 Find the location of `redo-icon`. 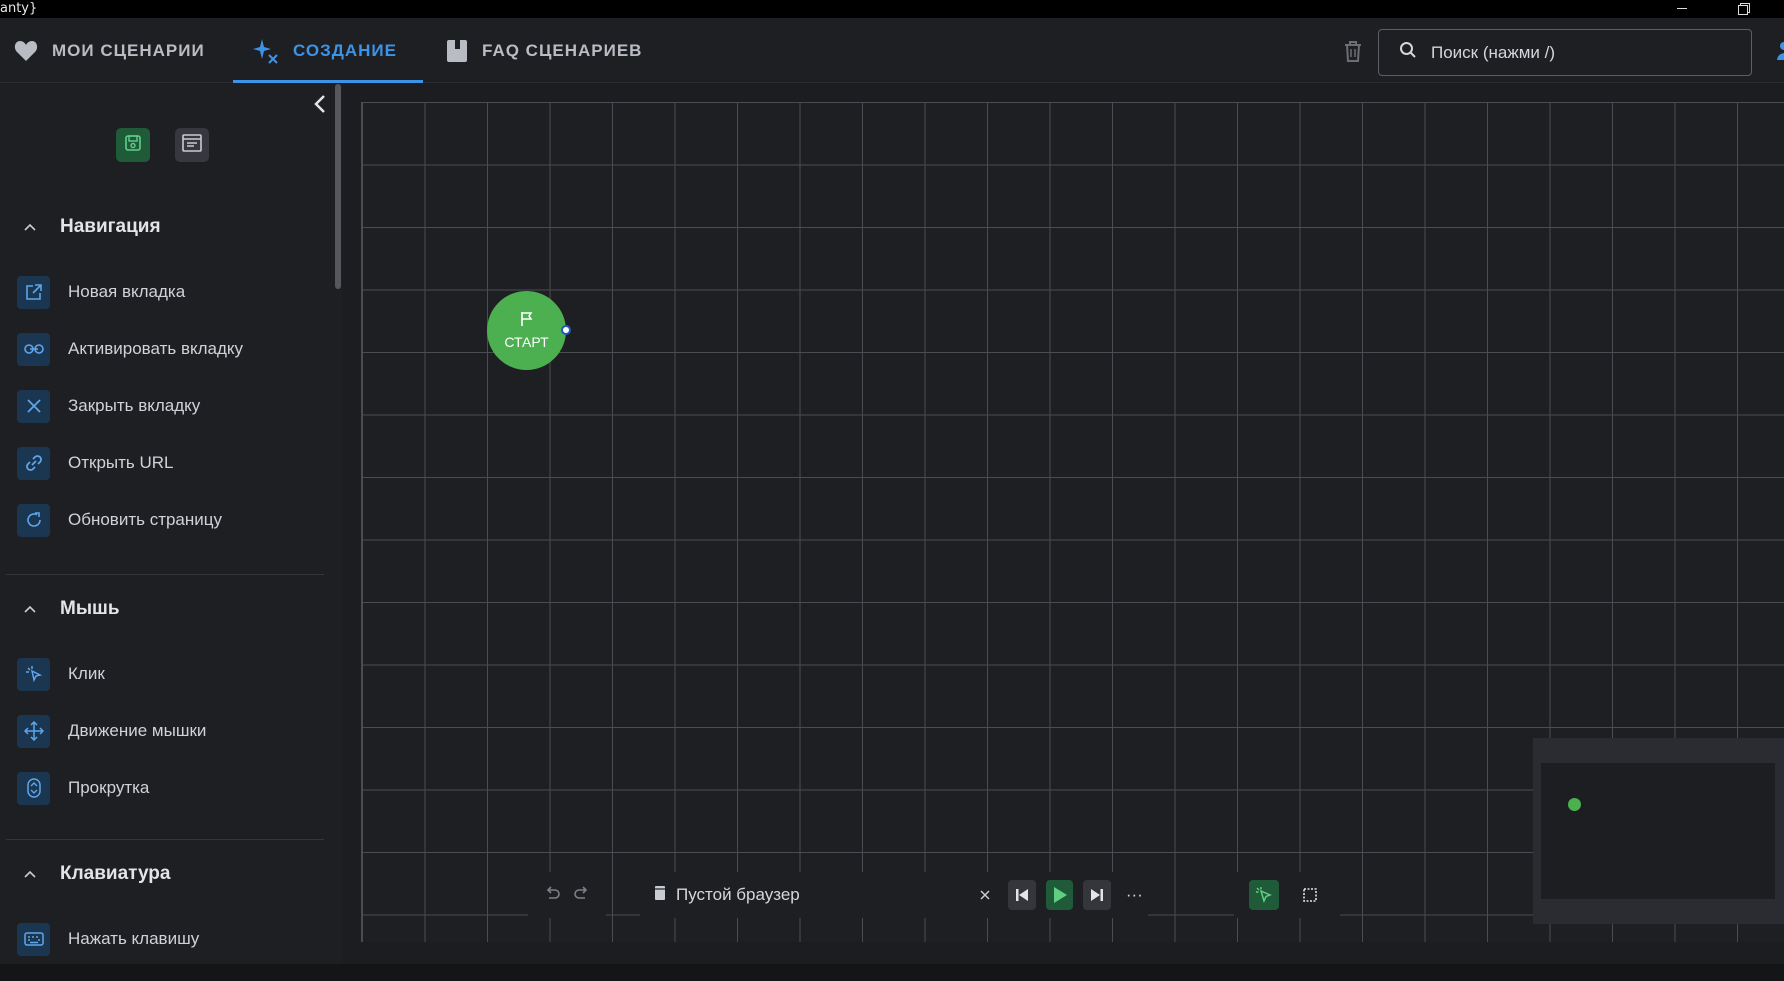

redo-icon is located at coordinates (582, 895).